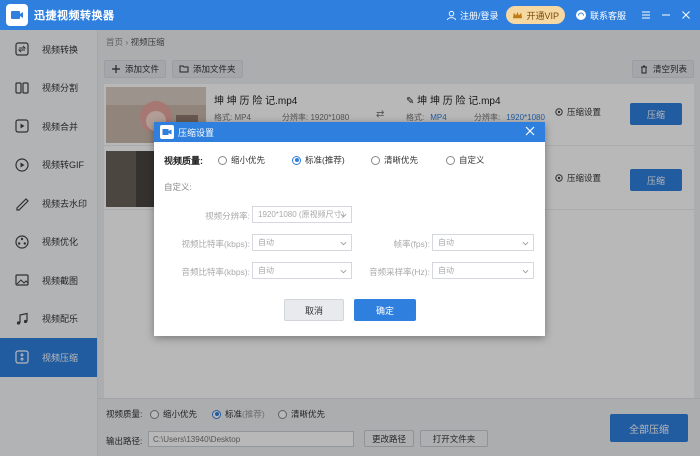 The height and width of the screenshot is (456, 700). What do you see at coordinates (483, 270) in the screenshot?
I see `sample-rate-select: 自动` at bounding box center [483, 270].